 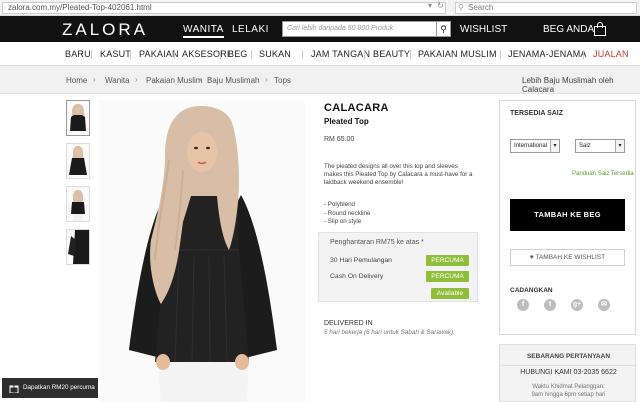 I want to click on contact-title: SEBARANG PERTANYAAN, so click(x=568, y=356).